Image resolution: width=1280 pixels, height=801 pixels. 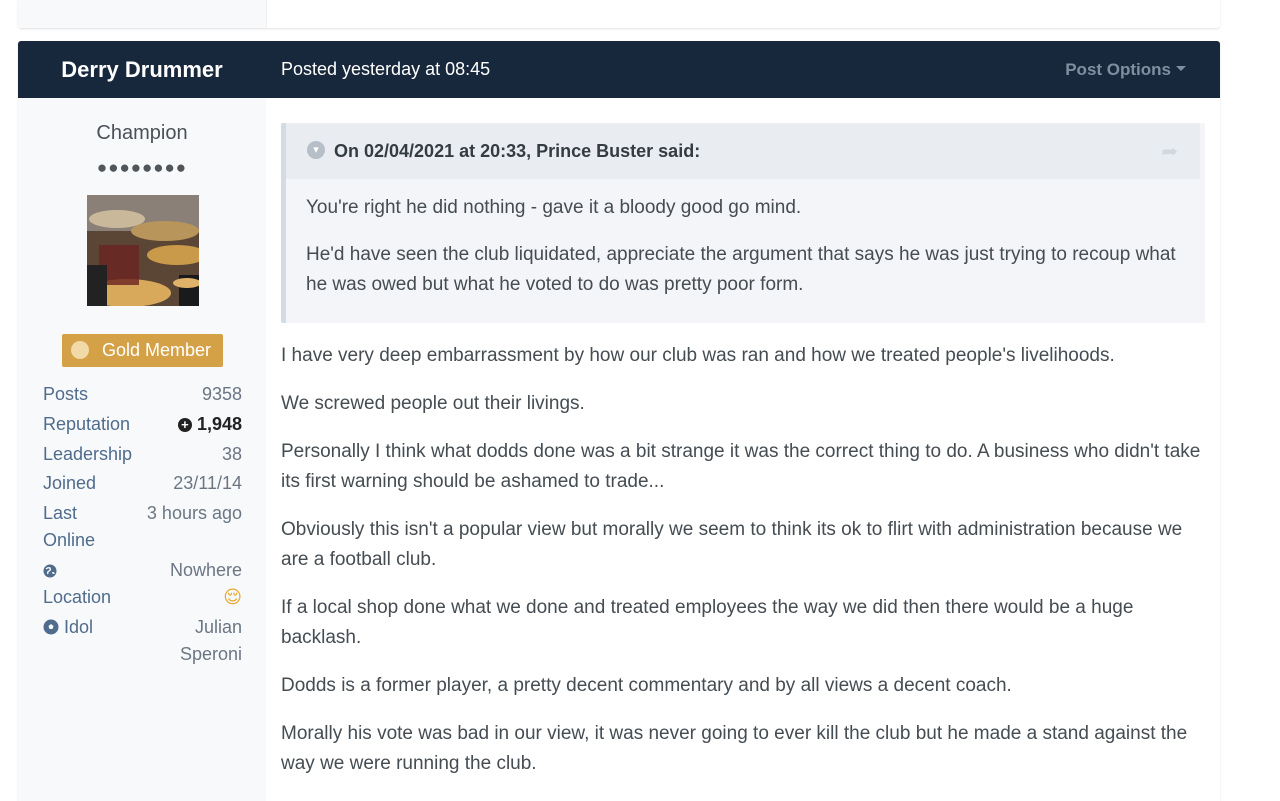 I want to click on post-options-button: Post Options, so click(x=1125, y=69).